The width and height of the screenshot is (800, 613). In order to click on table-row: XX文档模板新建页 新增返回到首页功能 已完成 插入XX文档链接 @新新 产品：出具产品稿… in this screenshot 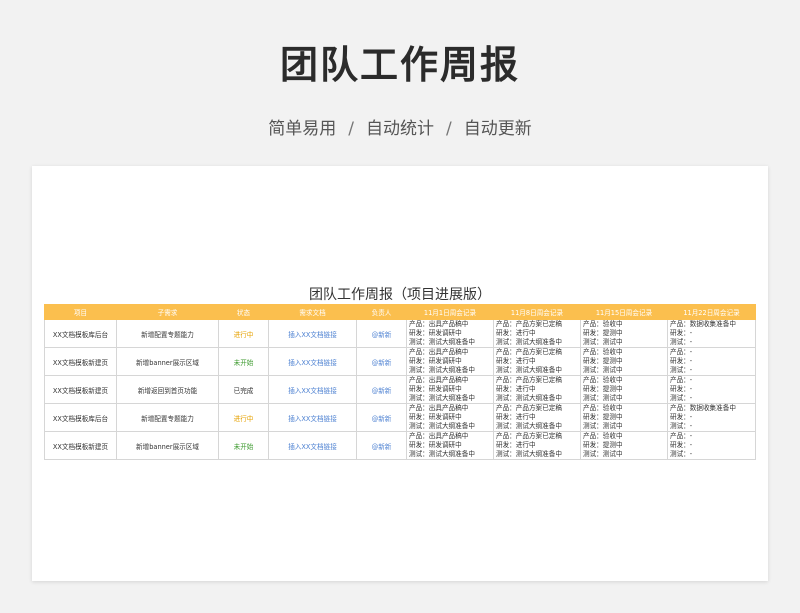, I will do `click(400, 389)`.